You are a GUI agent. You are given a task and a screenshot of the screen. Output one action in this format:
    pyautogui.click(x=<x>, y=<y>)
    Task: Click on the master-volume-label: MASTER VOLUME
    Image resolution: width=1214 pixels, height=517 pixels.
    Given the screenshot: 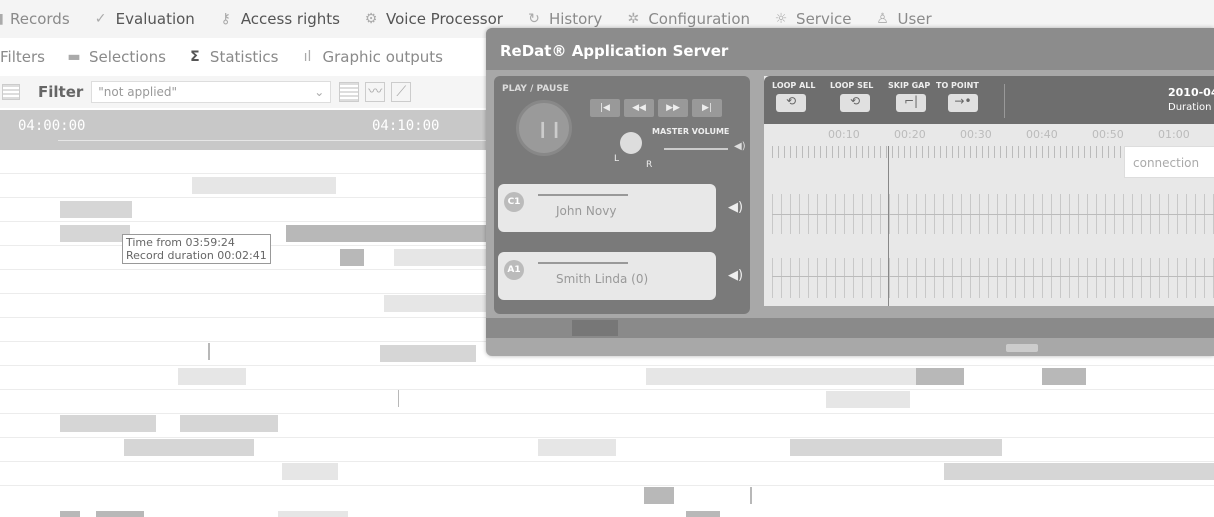 What is the action you would take?
    pyautogui.click(x=691, y=131)
    